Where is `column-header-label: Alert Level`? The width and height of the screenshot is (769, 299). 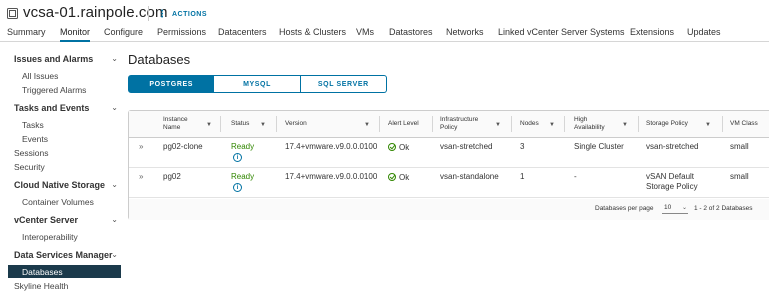 column-header-label: Alert Level is located at coordinates (403, 123).